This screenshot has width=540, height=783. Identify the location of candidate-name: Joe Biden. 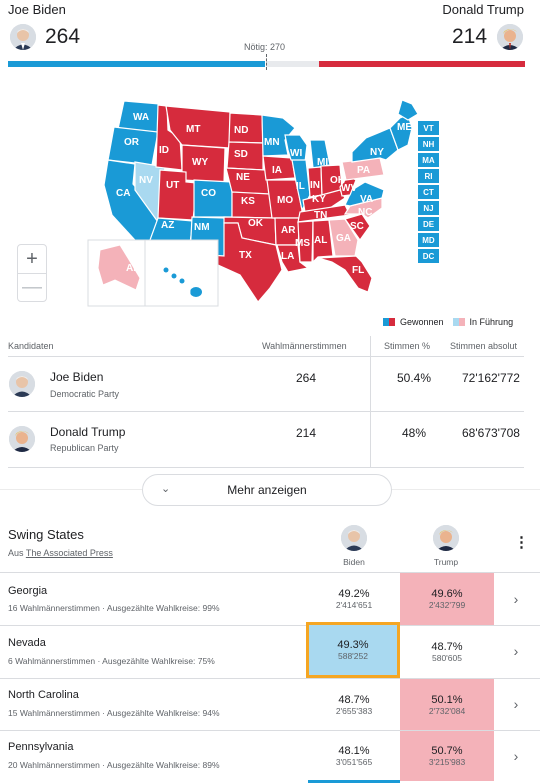
(77, 377).